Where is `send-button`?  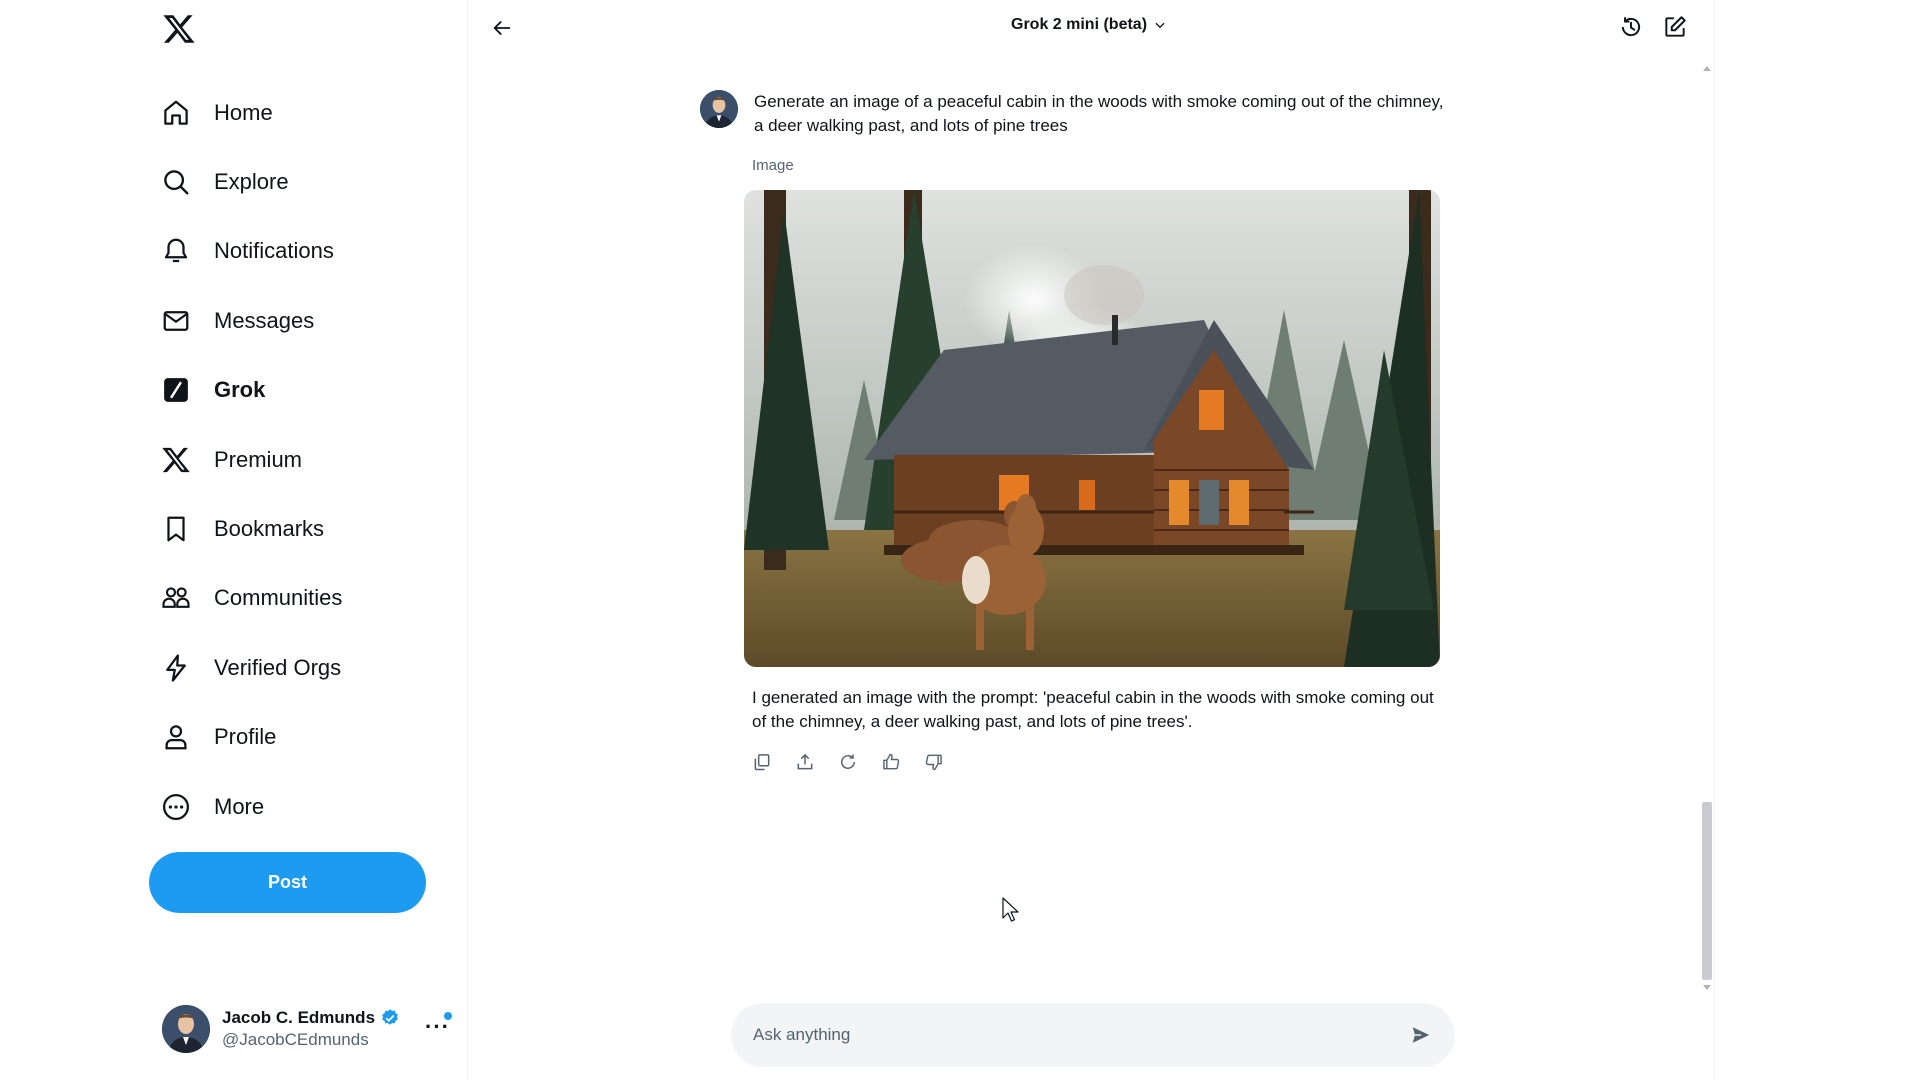 send-button is located at coordinates (1421, 1035).